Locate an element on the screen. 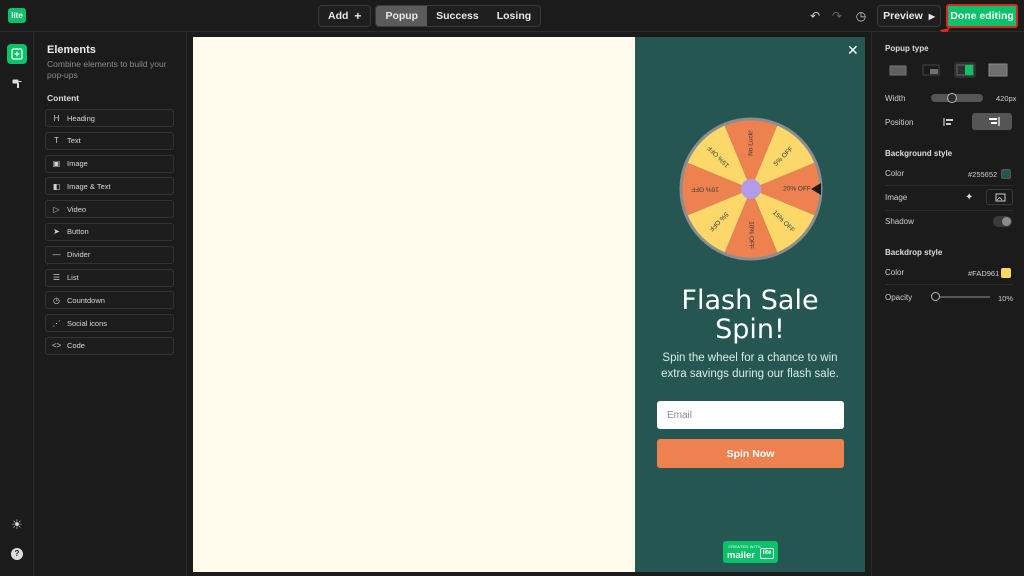  elements-title: Elements is located at coordinates (71, 50).